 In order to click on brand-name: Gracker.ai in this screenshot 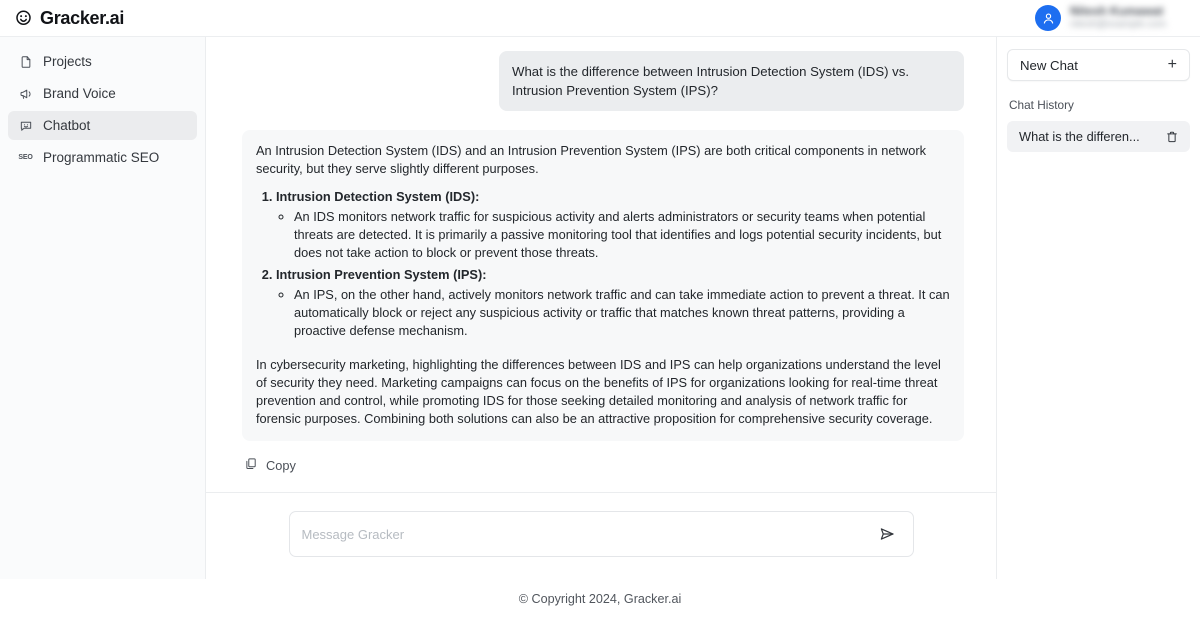, I will do `click(82, 17)`.